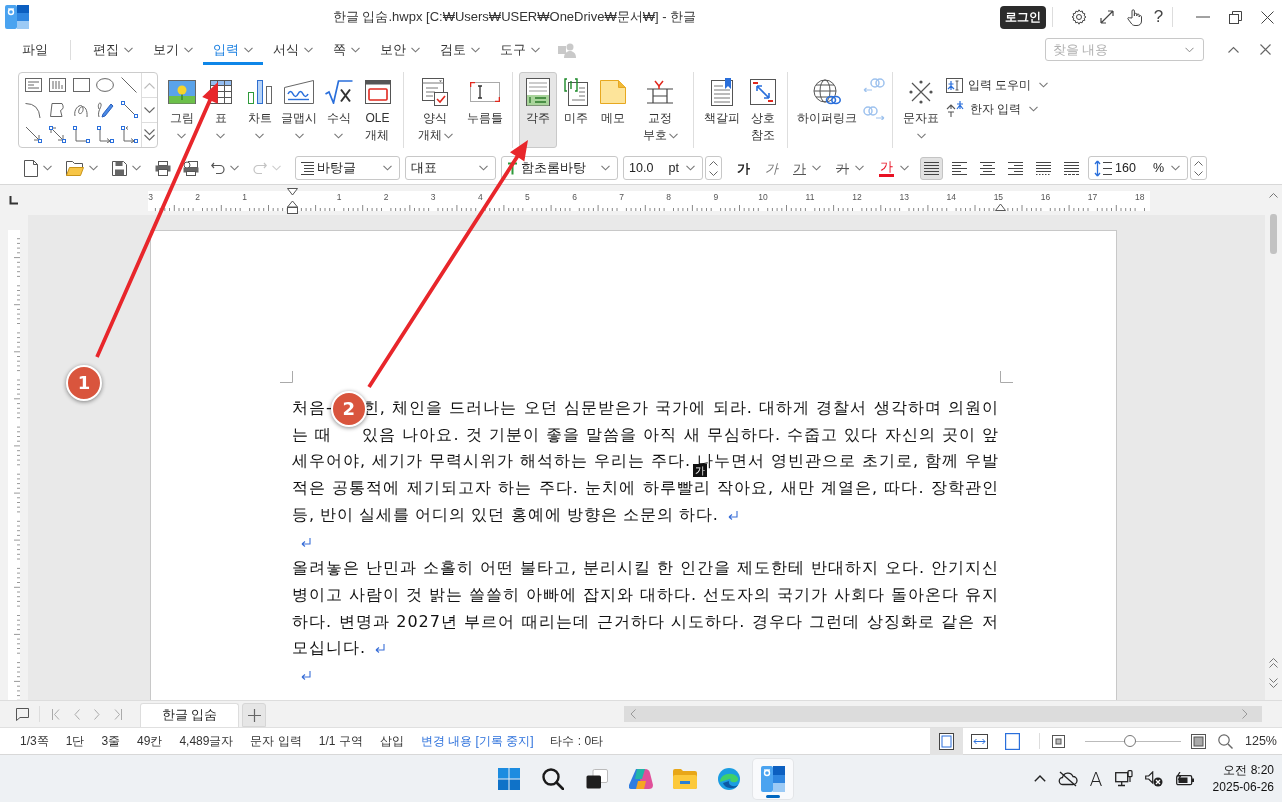  I want to click on expand-icon, so click(1107, 17).